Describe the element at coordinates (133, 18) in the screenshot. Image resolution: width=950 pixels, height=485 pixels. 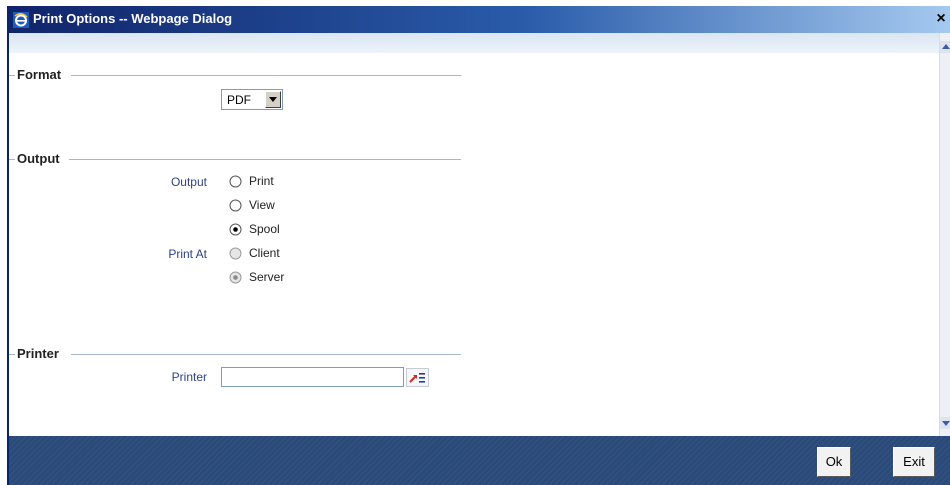
I see `dialog-title: Print Options -- Webpage Dialog` at that location.